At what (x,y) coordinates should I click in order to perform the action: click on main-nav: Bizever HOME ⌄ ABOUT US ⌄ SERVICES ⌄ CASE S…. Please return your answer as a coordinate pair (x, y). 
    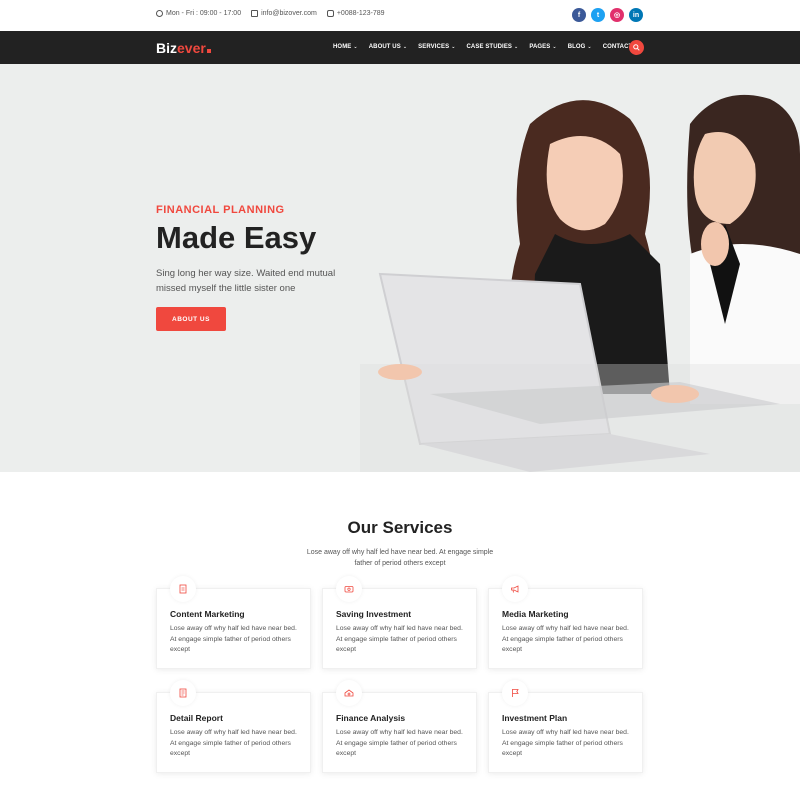
    Looking at the image, I should click on (400, 47).